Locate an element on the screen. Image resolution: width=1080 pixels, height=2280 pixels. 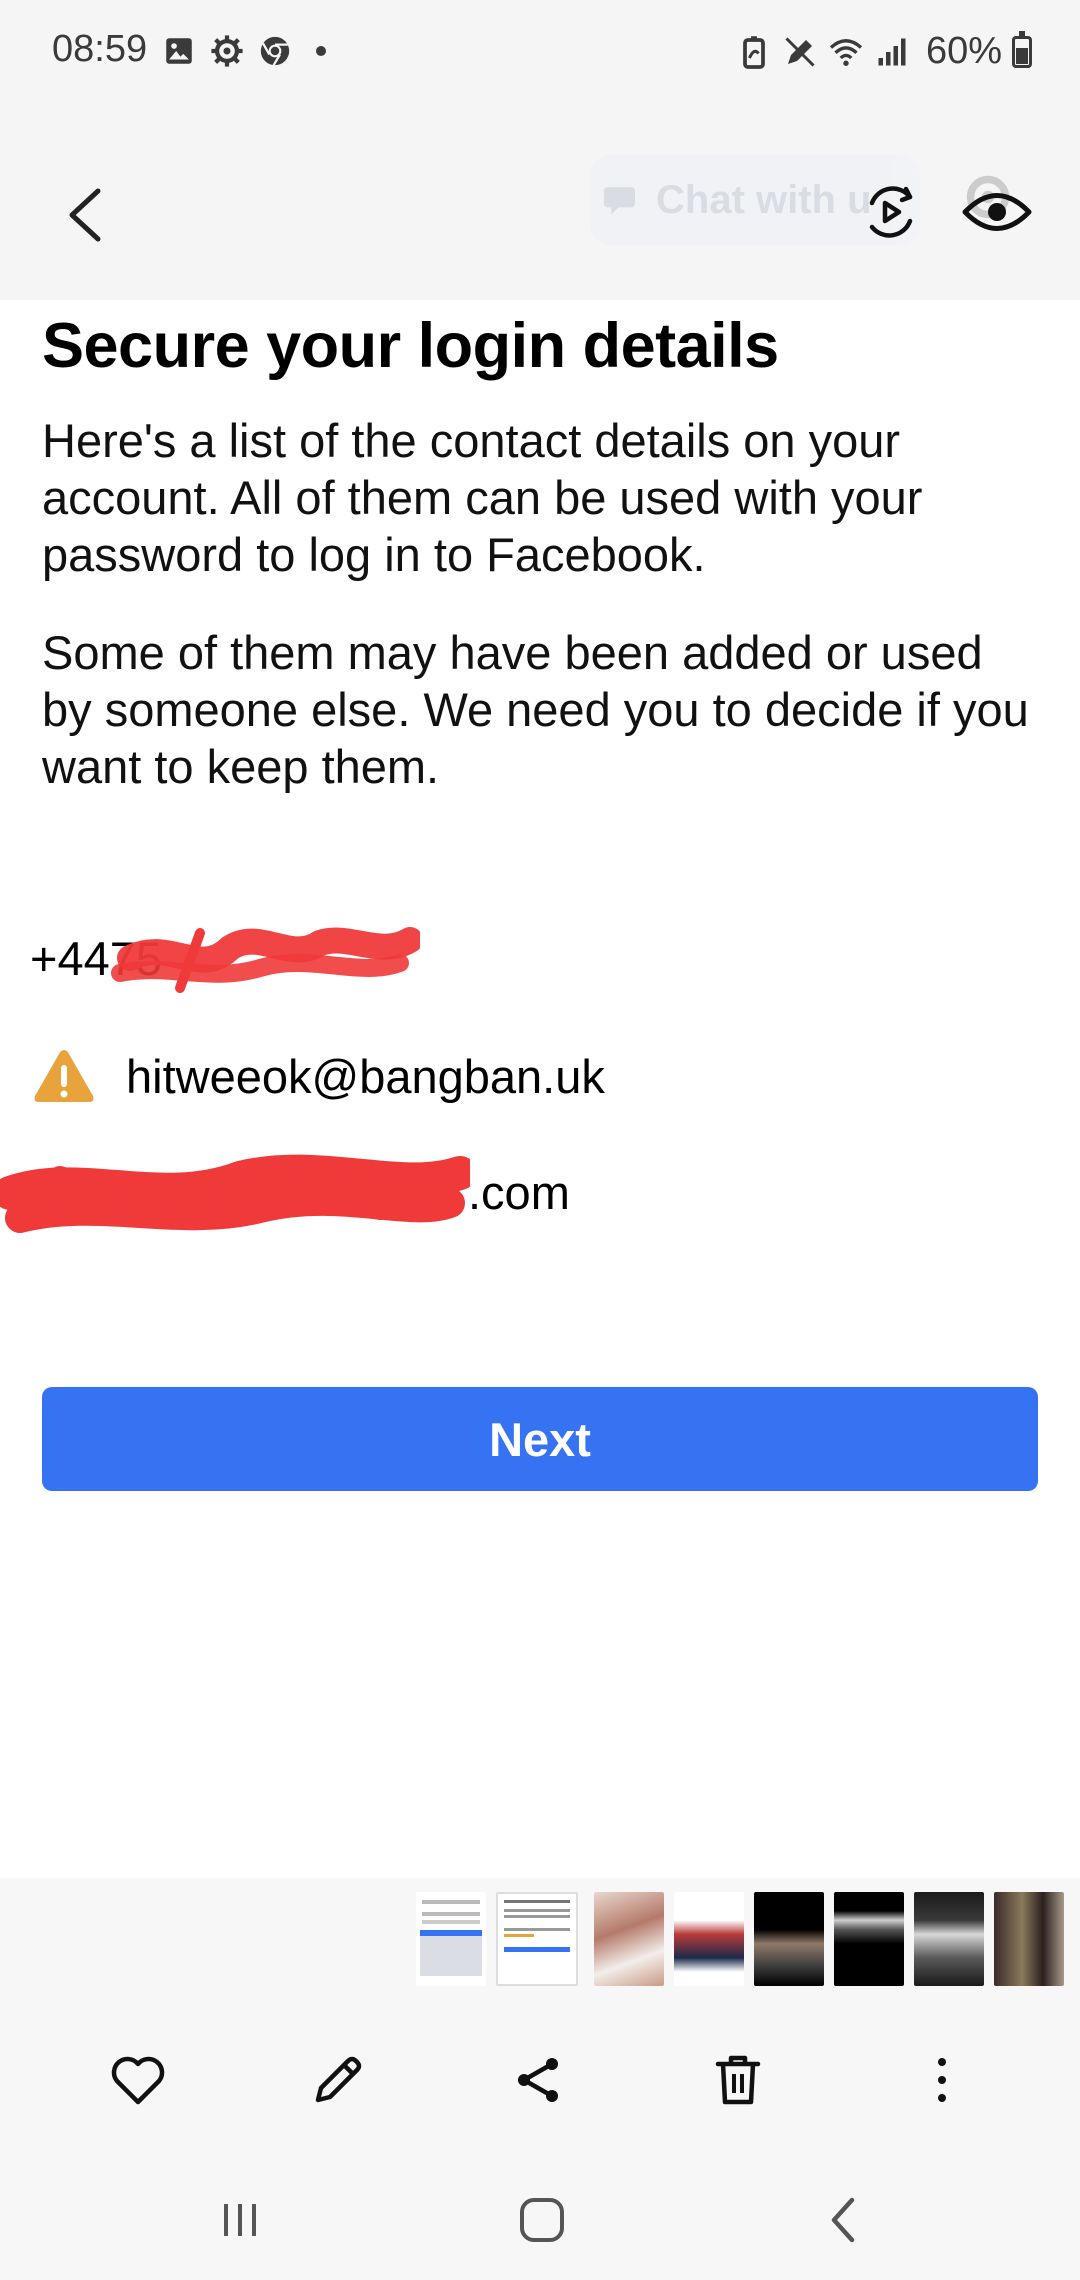
home-icon is located at coordinates (542, 2220).